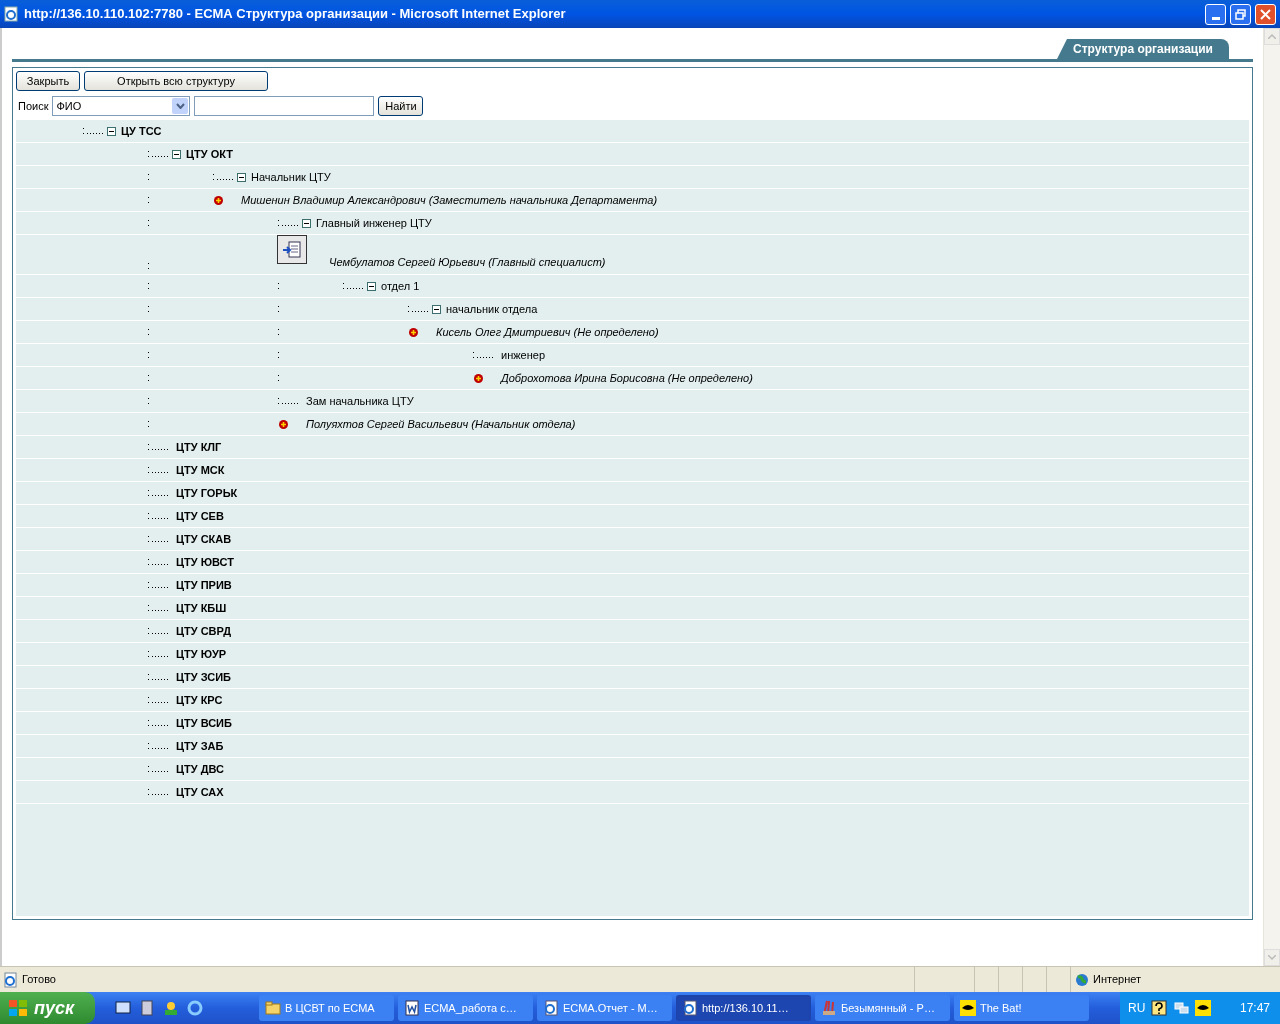 The width and height of the screenshot is (1280, 1024). I want to click on zone-text: Интернет, so click(1117, 980).